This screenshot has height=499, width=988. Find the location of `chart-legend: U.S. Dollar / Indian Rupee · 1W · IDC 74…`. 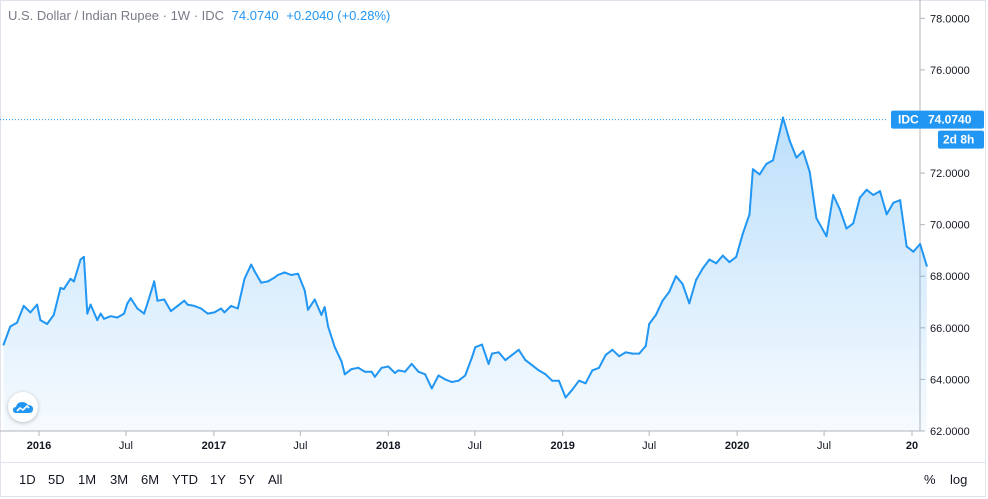

chart-legend: U.S. Dollar / Indian Rupee · 1W · IDC 74… is located at coordinates (199, 15).